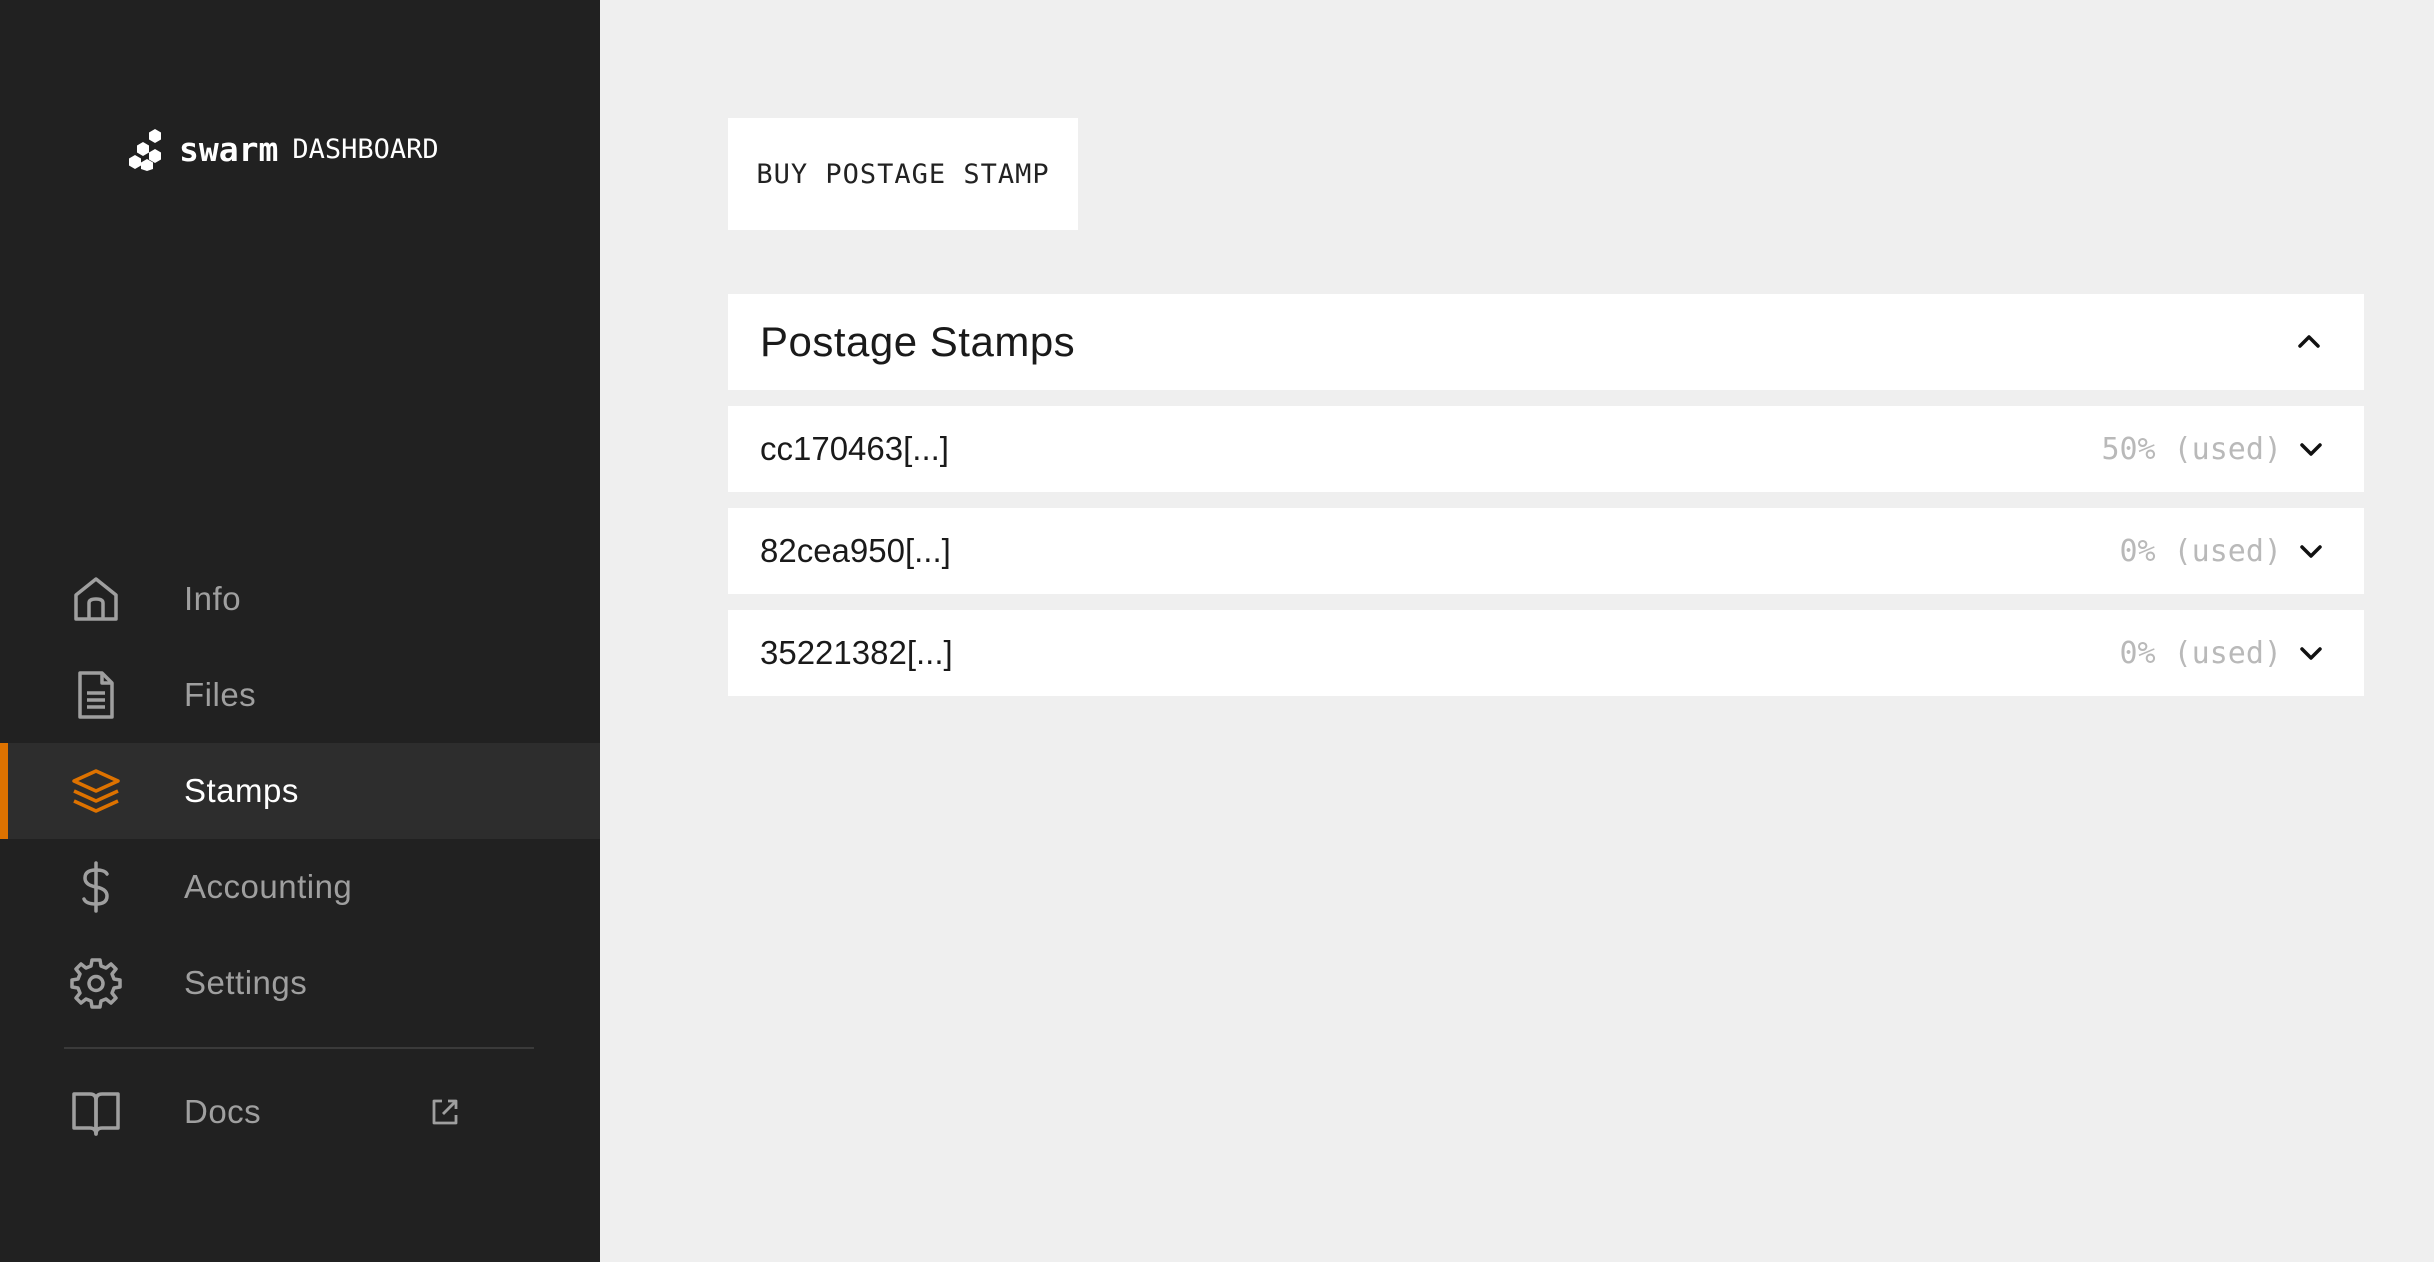 Image resolution: width=2434 pixels, height=1262 pixels. Describe the element at coordinates (96, 887) in the screenshot. I see `dollar-icon` at that location.